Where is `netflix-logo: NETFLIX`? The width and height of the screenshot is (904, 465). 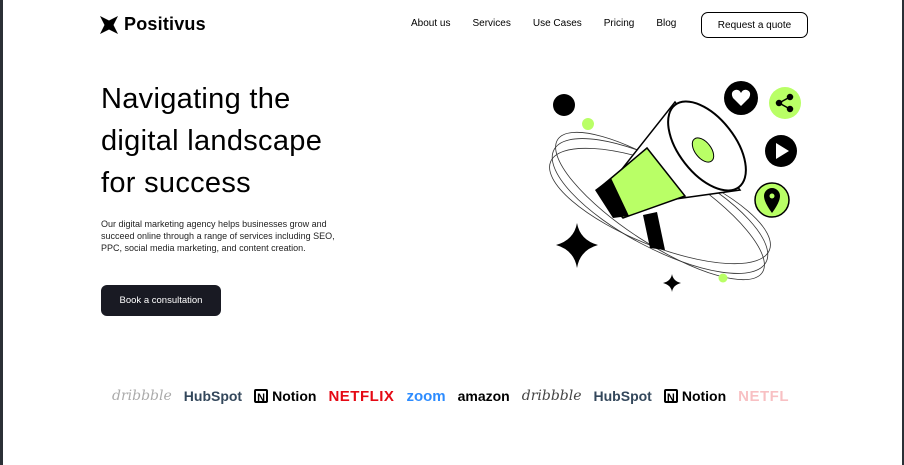
netflix-logo: NETFLIX is located at coordinates (361, 396).